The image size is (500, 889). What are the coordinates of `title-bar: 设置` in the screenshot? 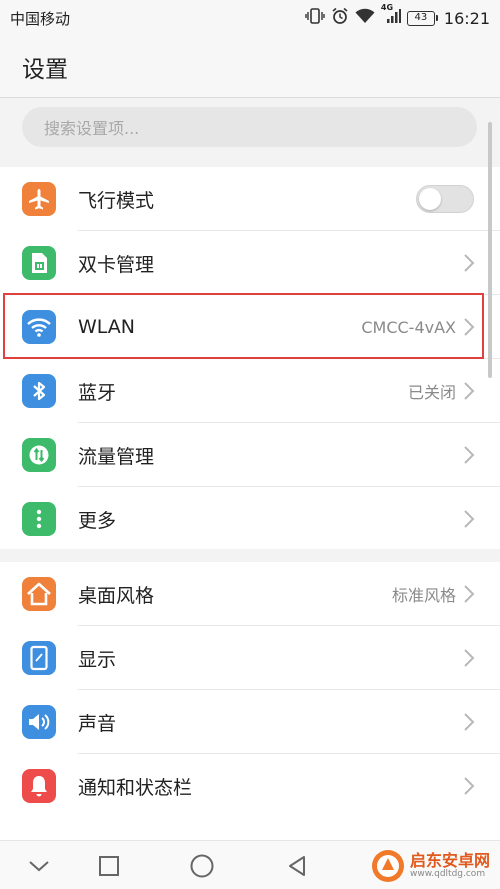 It's located at (250, 67).